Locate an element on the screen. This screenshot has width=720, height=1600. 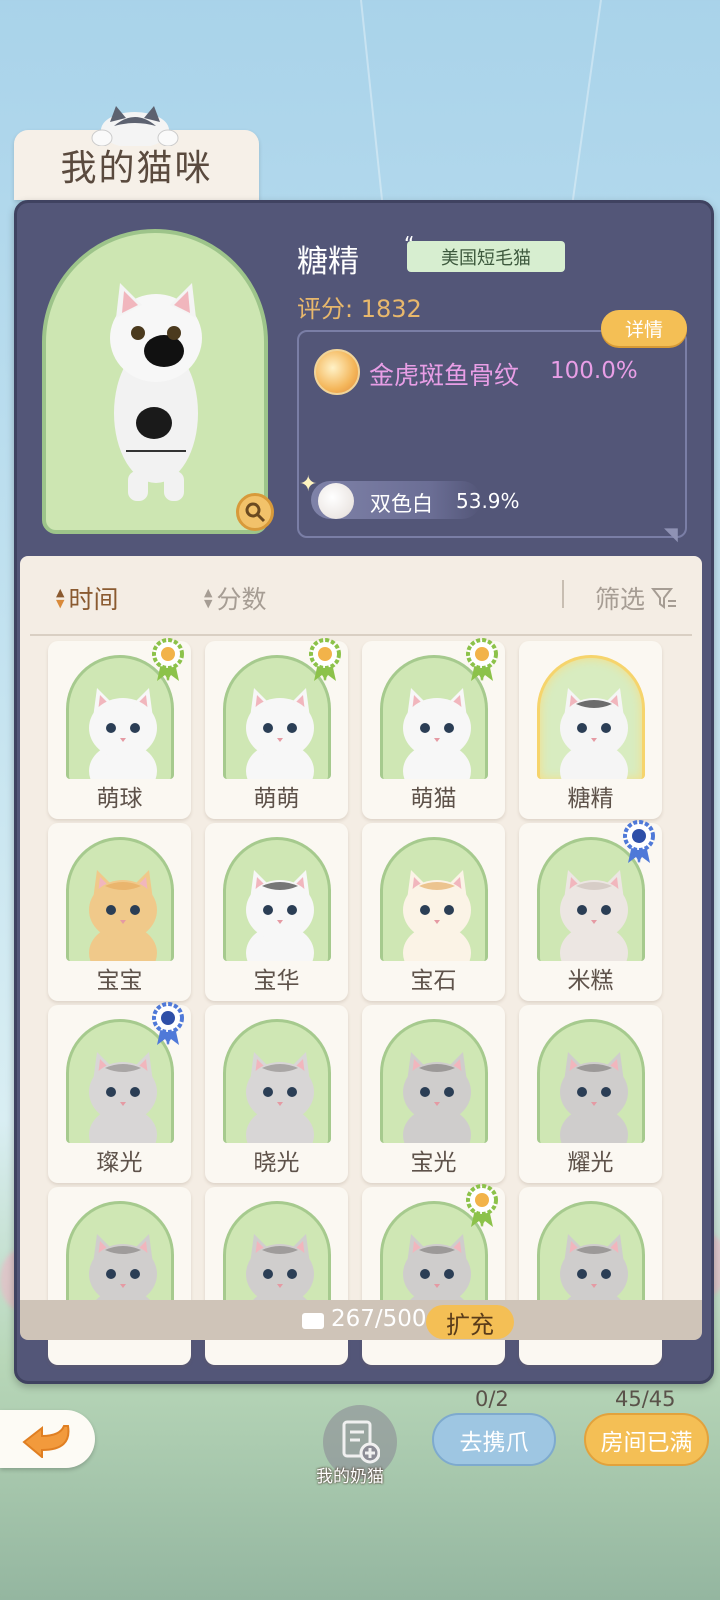
cat-card-name: 耀光 is located at coordinates (590, 1163).